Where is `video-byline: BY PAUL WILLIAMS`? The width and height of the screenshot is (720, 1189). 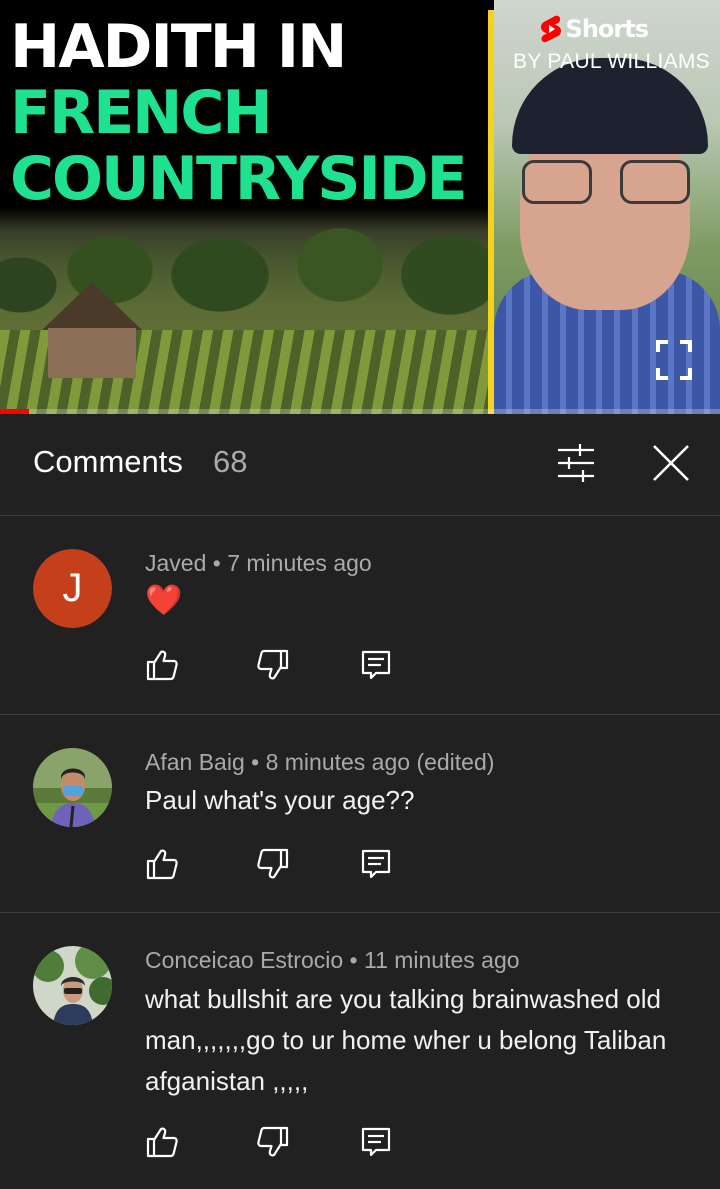 video-byline: BY PAUL WILLIAMS is located at coordinates (611, 61).